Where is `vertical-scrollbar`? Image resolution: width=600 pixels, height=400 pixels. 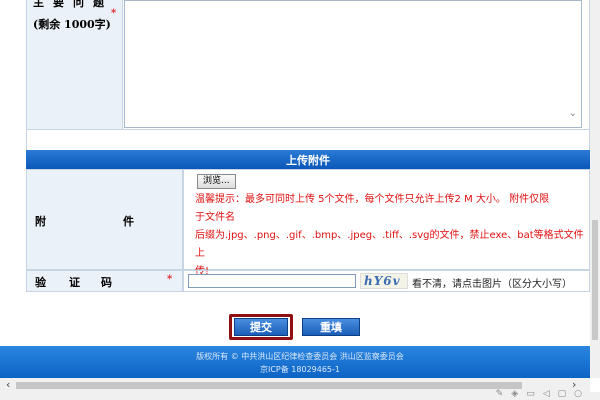
vertical-scrollbar is located at coordinates (595, 189).